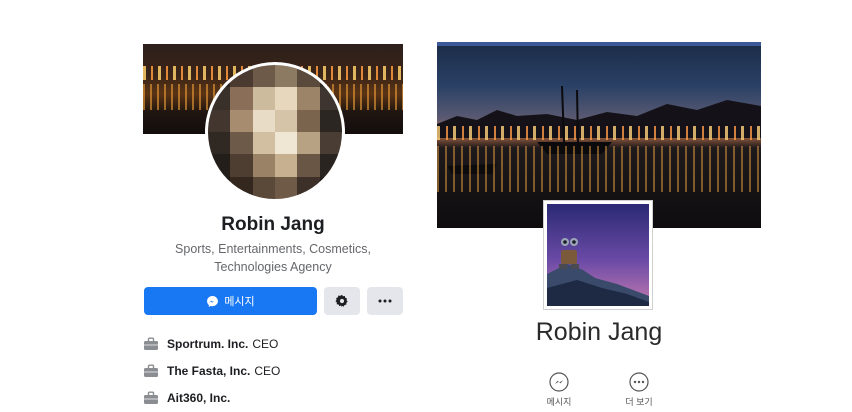  I want to click on list-item-work-1: Sportrum. Inc. CEO, so click(273, 343).